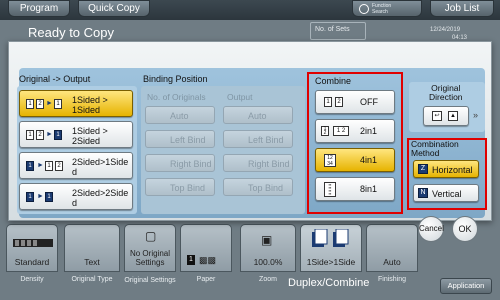 The width and height of the screenshot is (500, 300). I want to click on combine-4in1-button: 12 34 4in1, so click(355, 160).